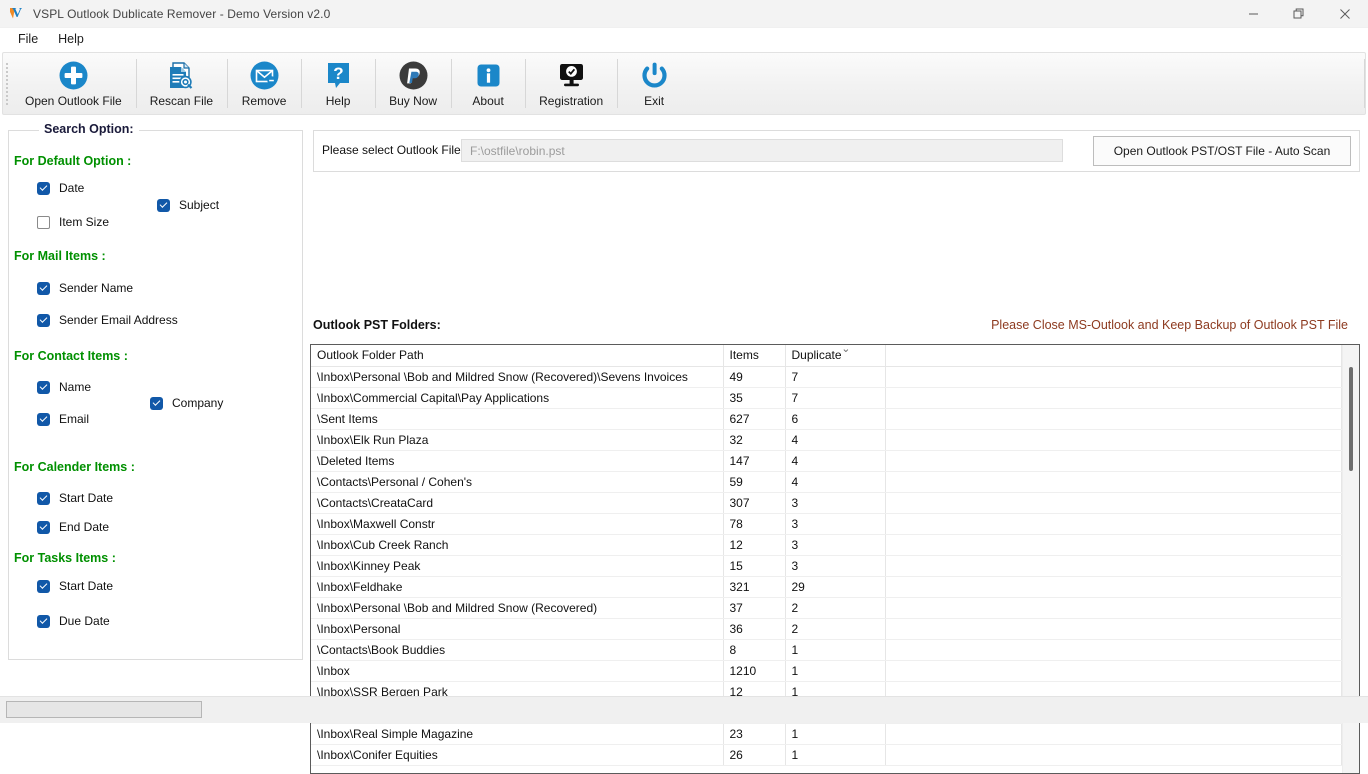 The image size is (1368, 774). What do you see at coordinates (181, 101) in the screenshot?
I see `rescan-file-label: Rescan File` at bounding box center [181, 101].